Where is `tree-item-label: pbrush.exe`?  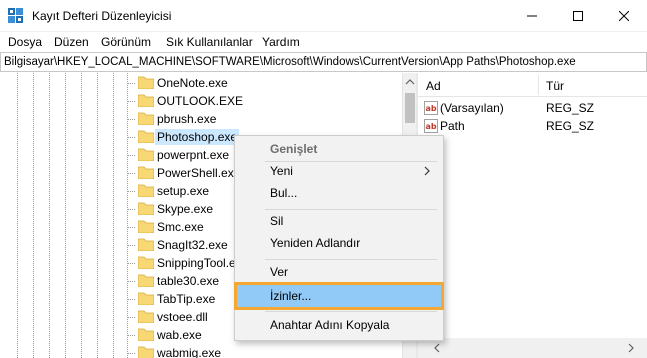
tree-item-label: pbrush.exe is located at coordinates (187, 119).